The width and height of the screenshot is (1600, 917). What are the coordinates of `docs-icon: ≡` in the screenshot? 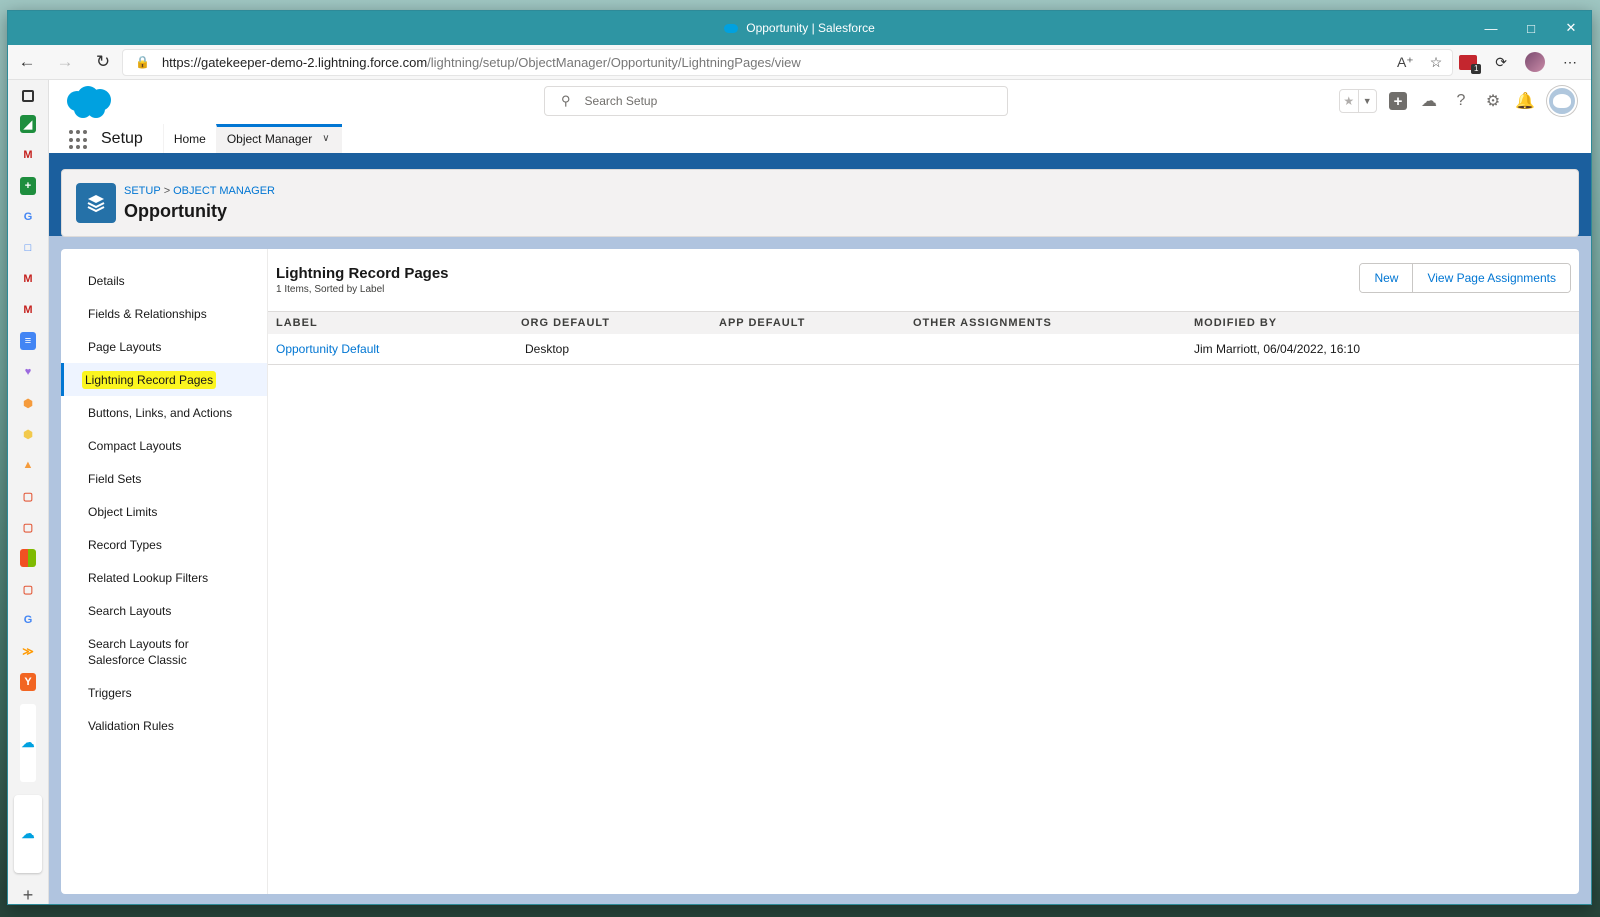 It's located at (28, 341).